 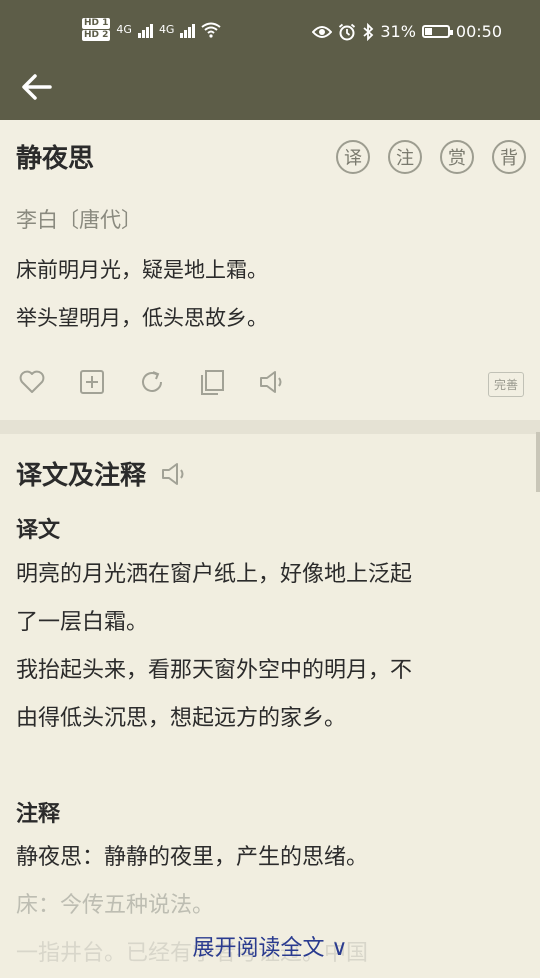 What do you see at coordinates (270, 427) in the screenshot?
I see `section-divider` at bounding box center [270, 427].